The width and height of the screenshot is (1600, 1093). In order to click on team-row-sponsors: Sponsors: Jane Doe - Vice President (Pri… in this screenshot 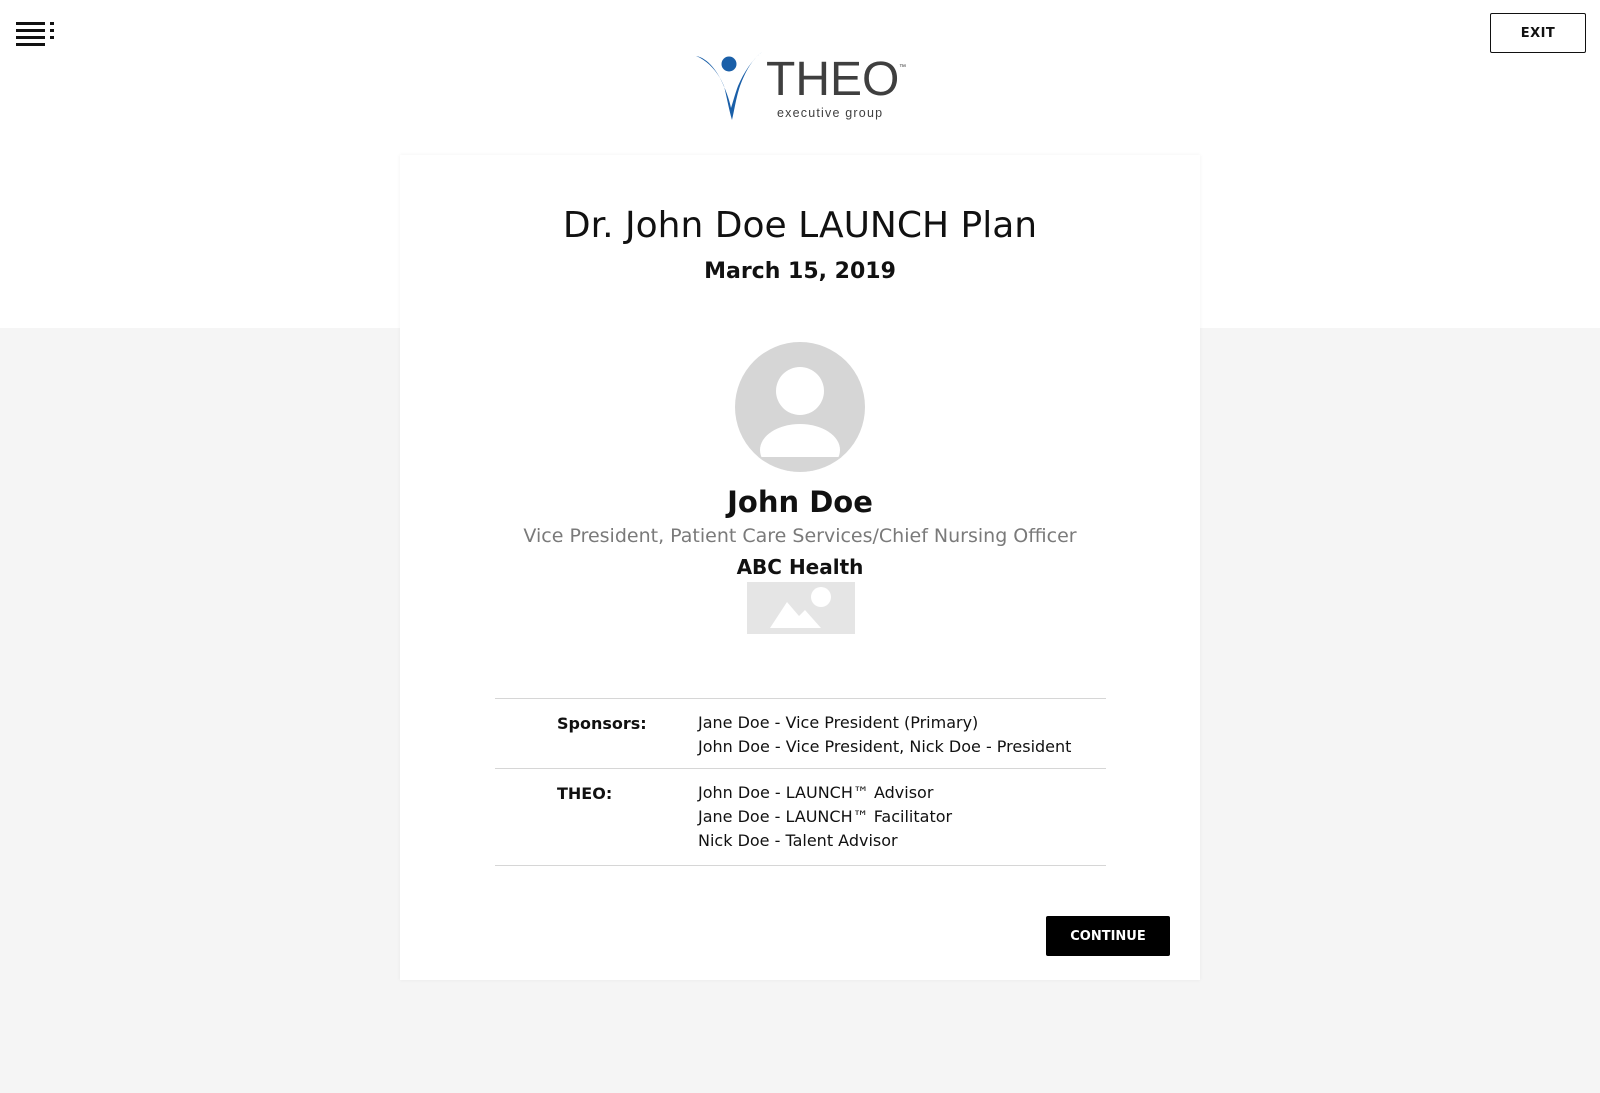, I will do `click(800, 733)`.